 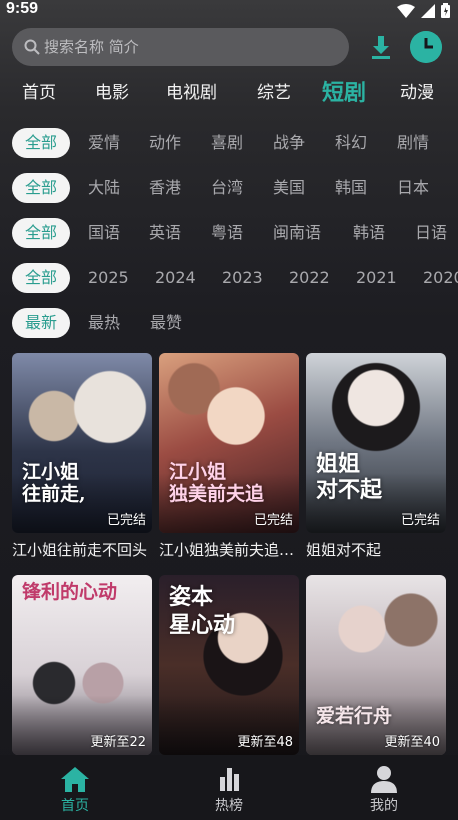 What do you see at coordinates (112, 90) in the screenshot?
I see `tab-movies: 电影` at bounding box center [112, 90].